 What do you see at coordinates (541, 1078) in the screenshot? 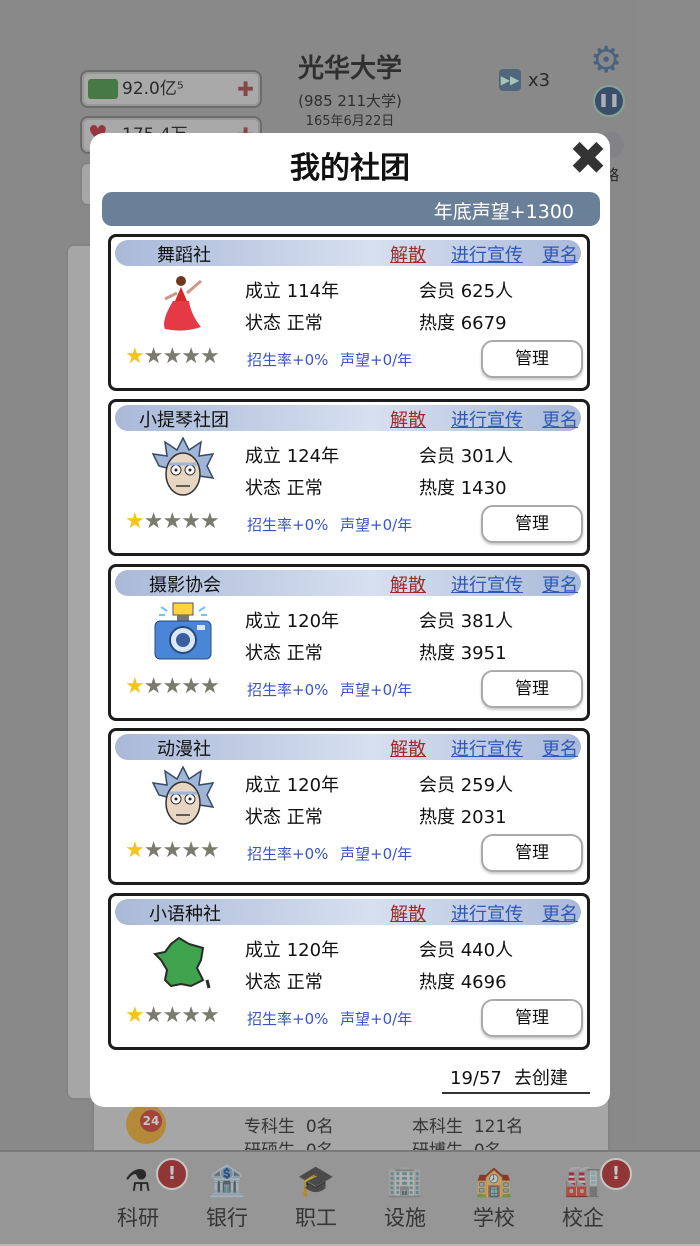
I see `create-club-label: 去创建` at bounding box center [541, 1078].